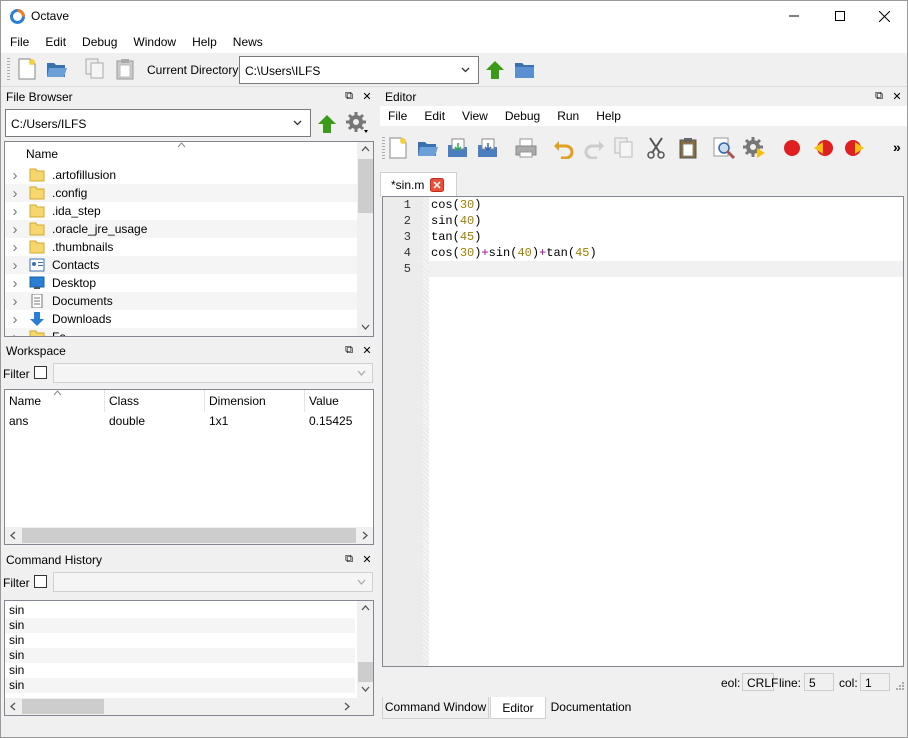 Image resolution: width=908 pixels, height=738 pixels. Describe the element at coordinates (666, 253) in the screenshot. I see `code-line: cos(30)+sin(40)+tan(45)` at that location.